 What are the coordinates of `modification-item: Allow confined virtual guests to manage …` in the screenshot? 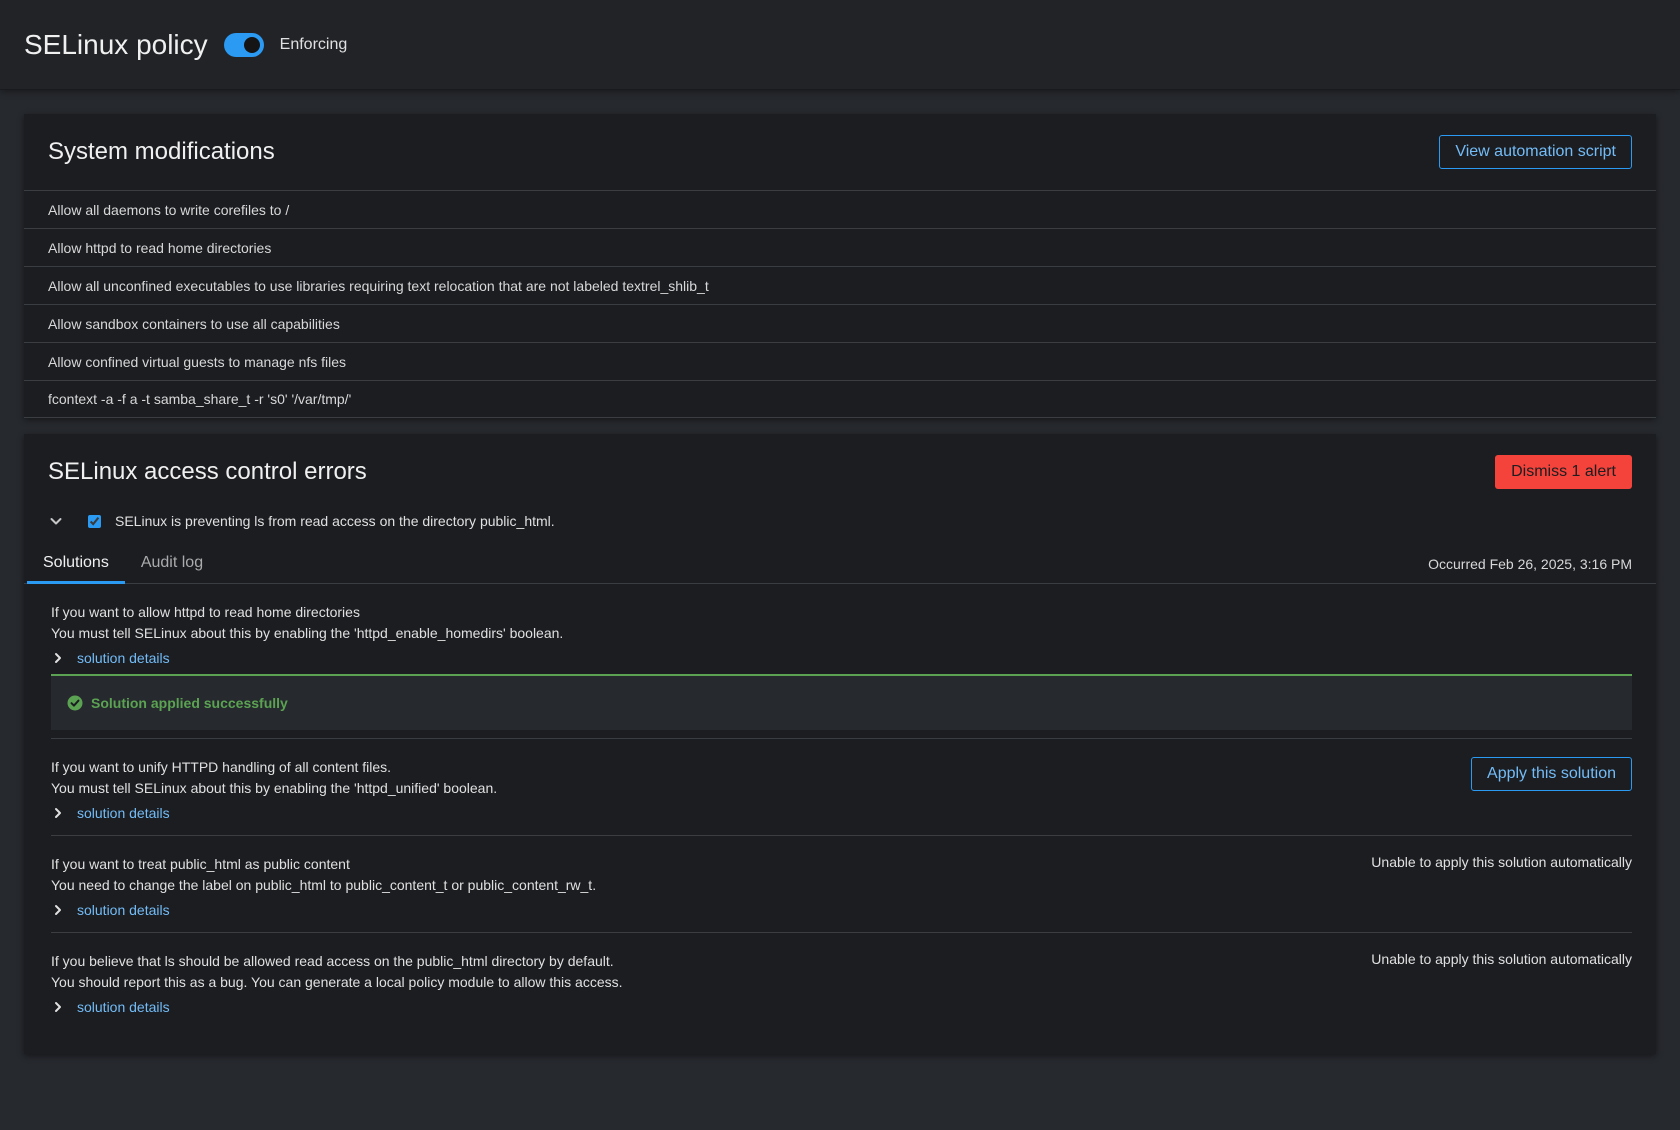 It's located at (840, 361).